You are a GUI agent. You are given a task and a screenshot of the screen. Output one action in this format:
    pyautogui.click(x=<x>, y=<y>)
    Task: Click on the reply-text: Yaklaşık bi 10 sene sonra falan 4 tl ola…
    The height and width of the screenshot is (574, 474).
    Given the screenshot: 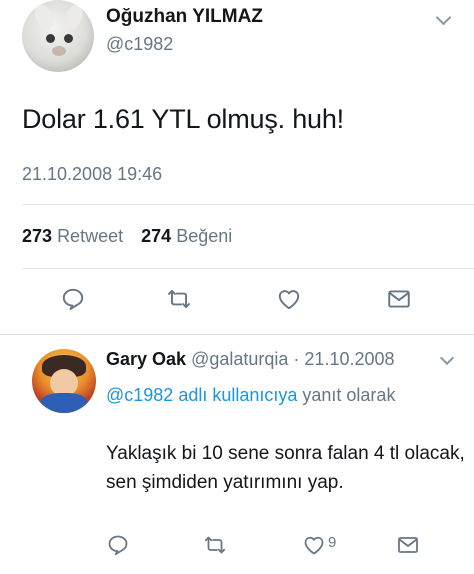 What is the action you would take?
    pyautogui.click(x=285, y=468)
    